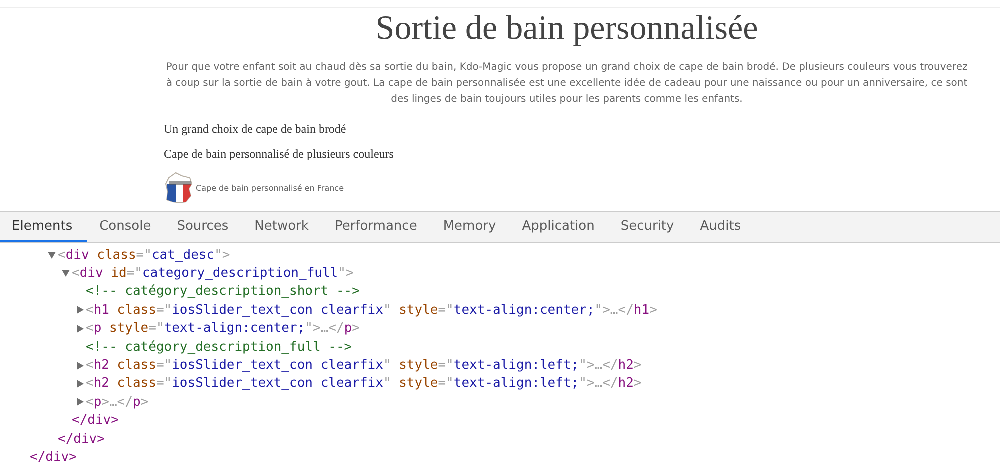  I want to click on devtools-tab: Audits, so click(720, 227).